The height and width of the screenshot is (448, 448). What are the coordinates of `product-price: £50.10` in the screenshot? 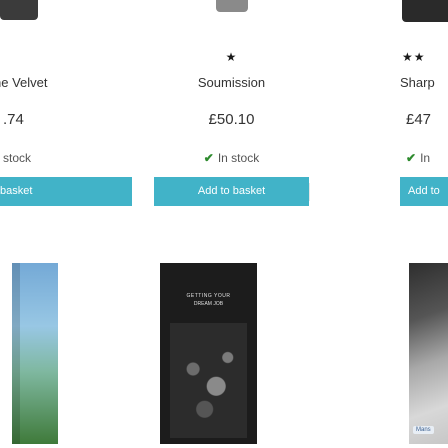 It's located at (231, 119).